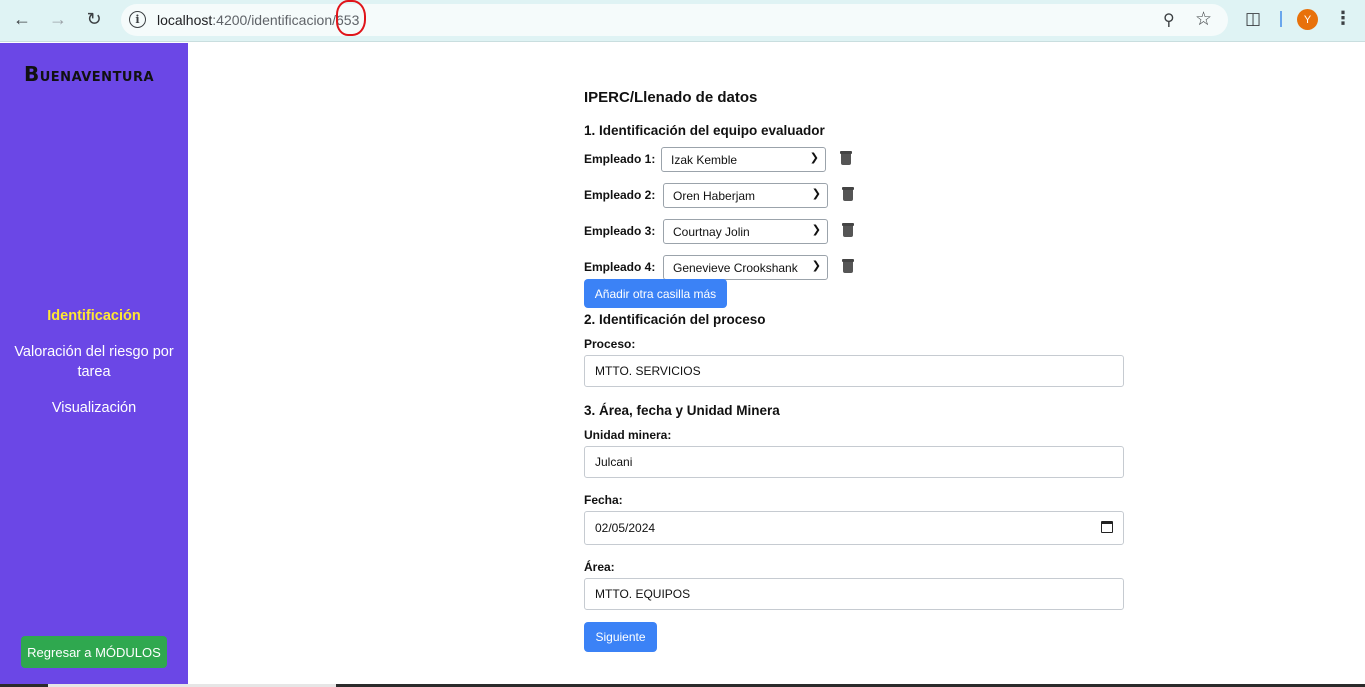 The width and height of the screenshot is (1365, 687). What do you see at coordinates (94, 316) in the screenshot?
I see `sidebar-item-identificacion: Identificación` at bounding box center [94, 316].